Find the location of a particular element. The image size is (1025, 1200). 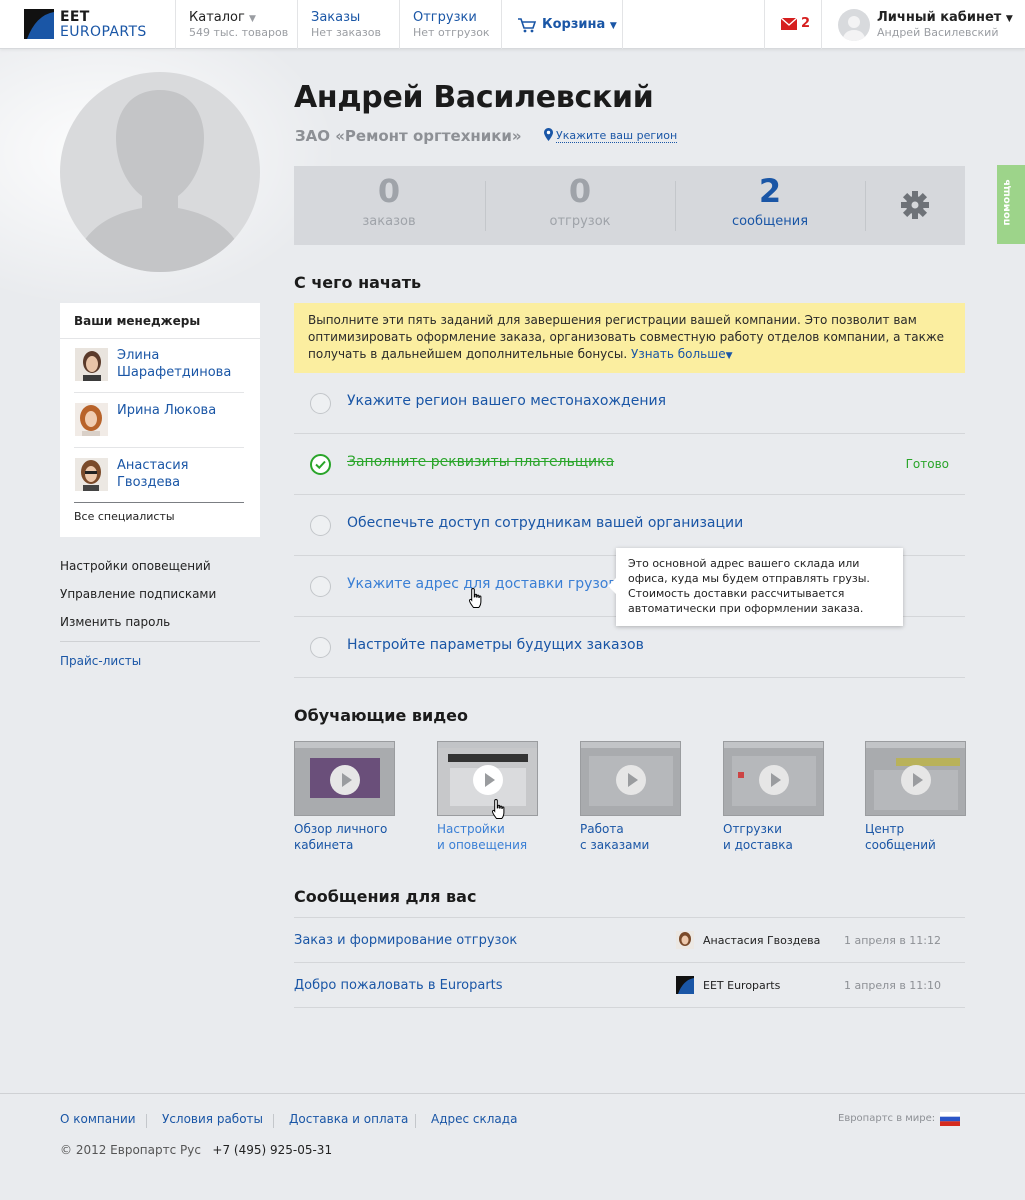

video-caption-line: с заказами is located at coordinates (615, 845).